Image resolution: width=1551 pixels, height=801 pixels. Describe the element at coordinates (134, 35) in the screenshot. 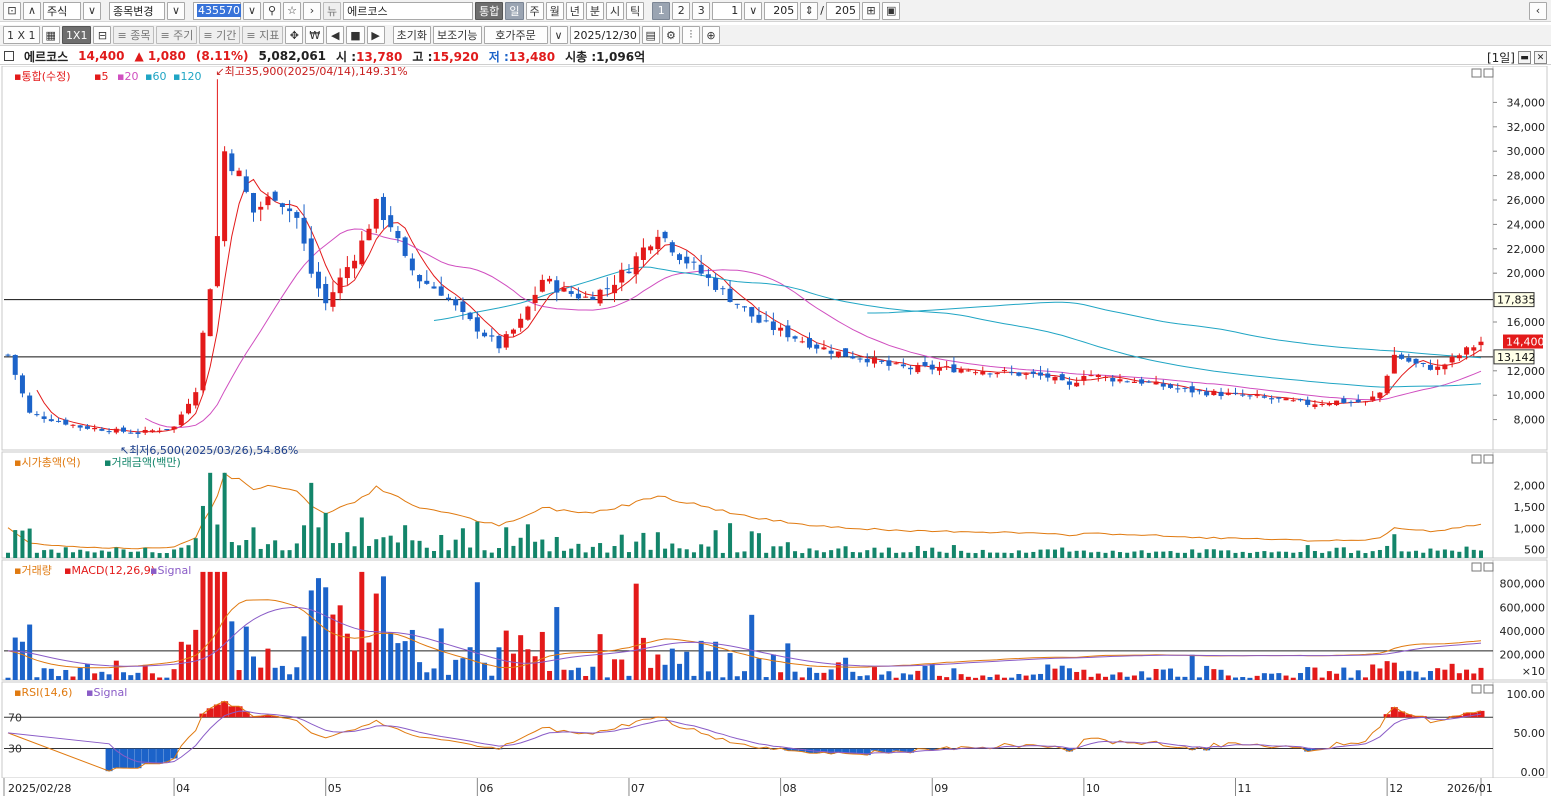

I see `item-menu-button: ≡ 종목` at that location.